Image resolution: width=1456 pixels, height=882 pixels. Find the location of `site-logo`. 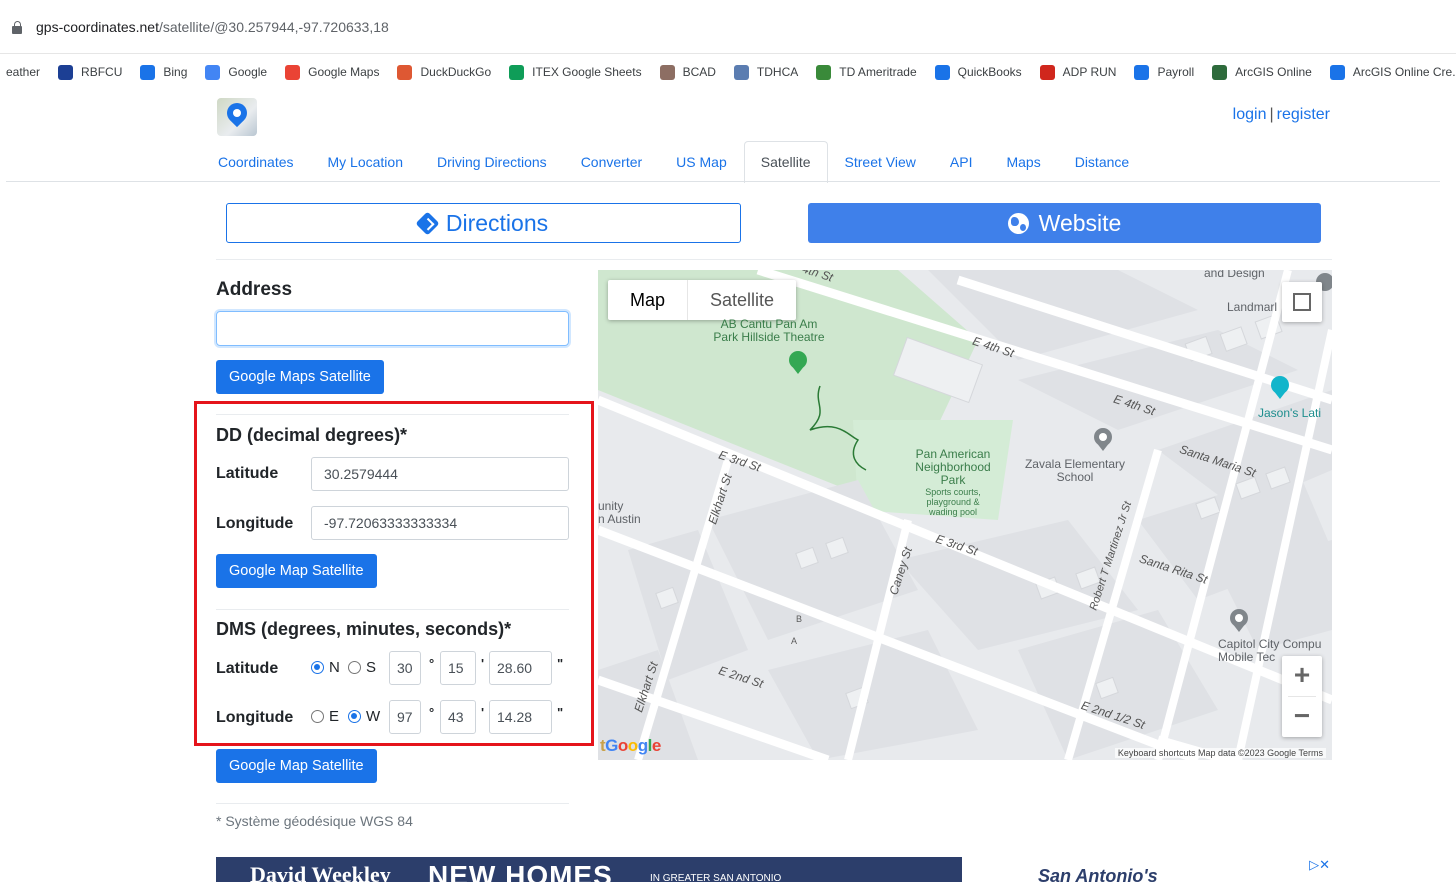

site-logo is located at coordinates (237, 117).